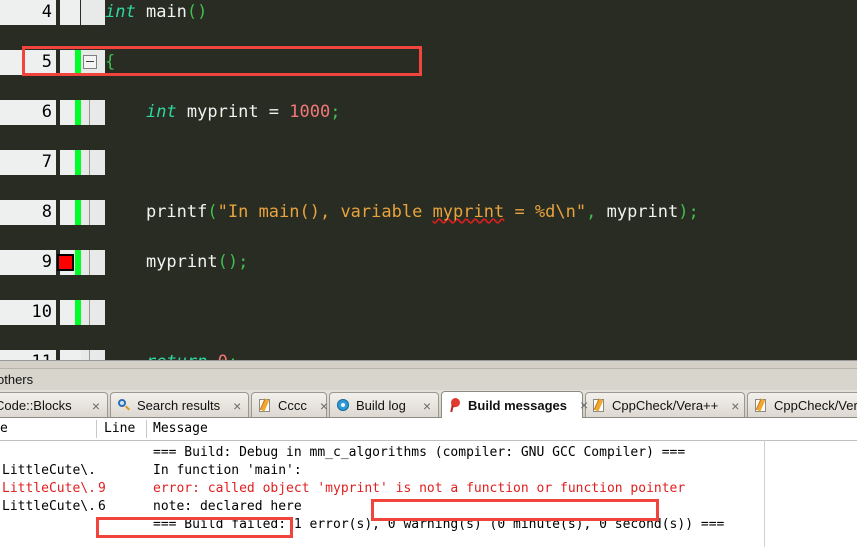  I want to click on line-number: 7, so click(28, 162).